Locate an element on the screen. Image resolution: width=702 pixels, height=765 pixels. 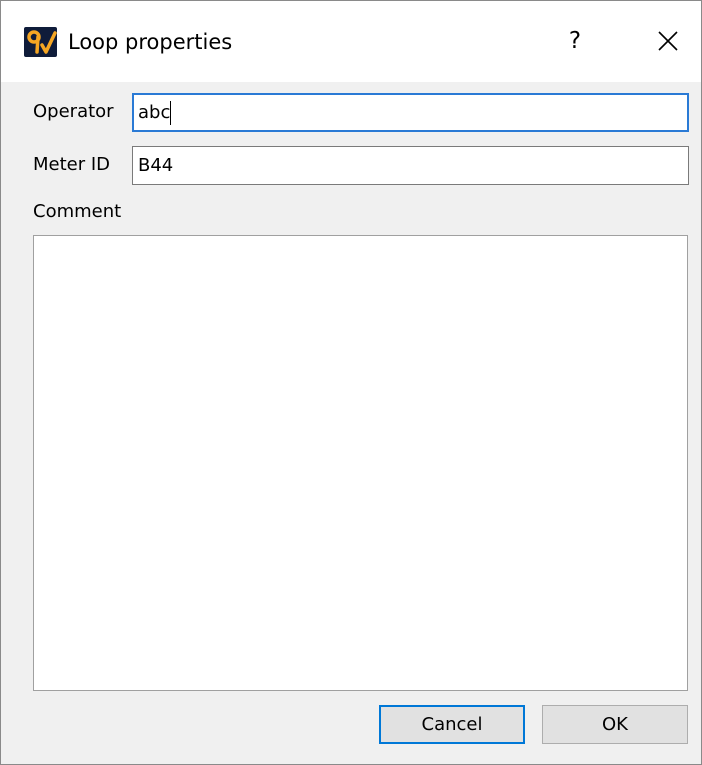
text-caret is located at coordinates (171, 113).